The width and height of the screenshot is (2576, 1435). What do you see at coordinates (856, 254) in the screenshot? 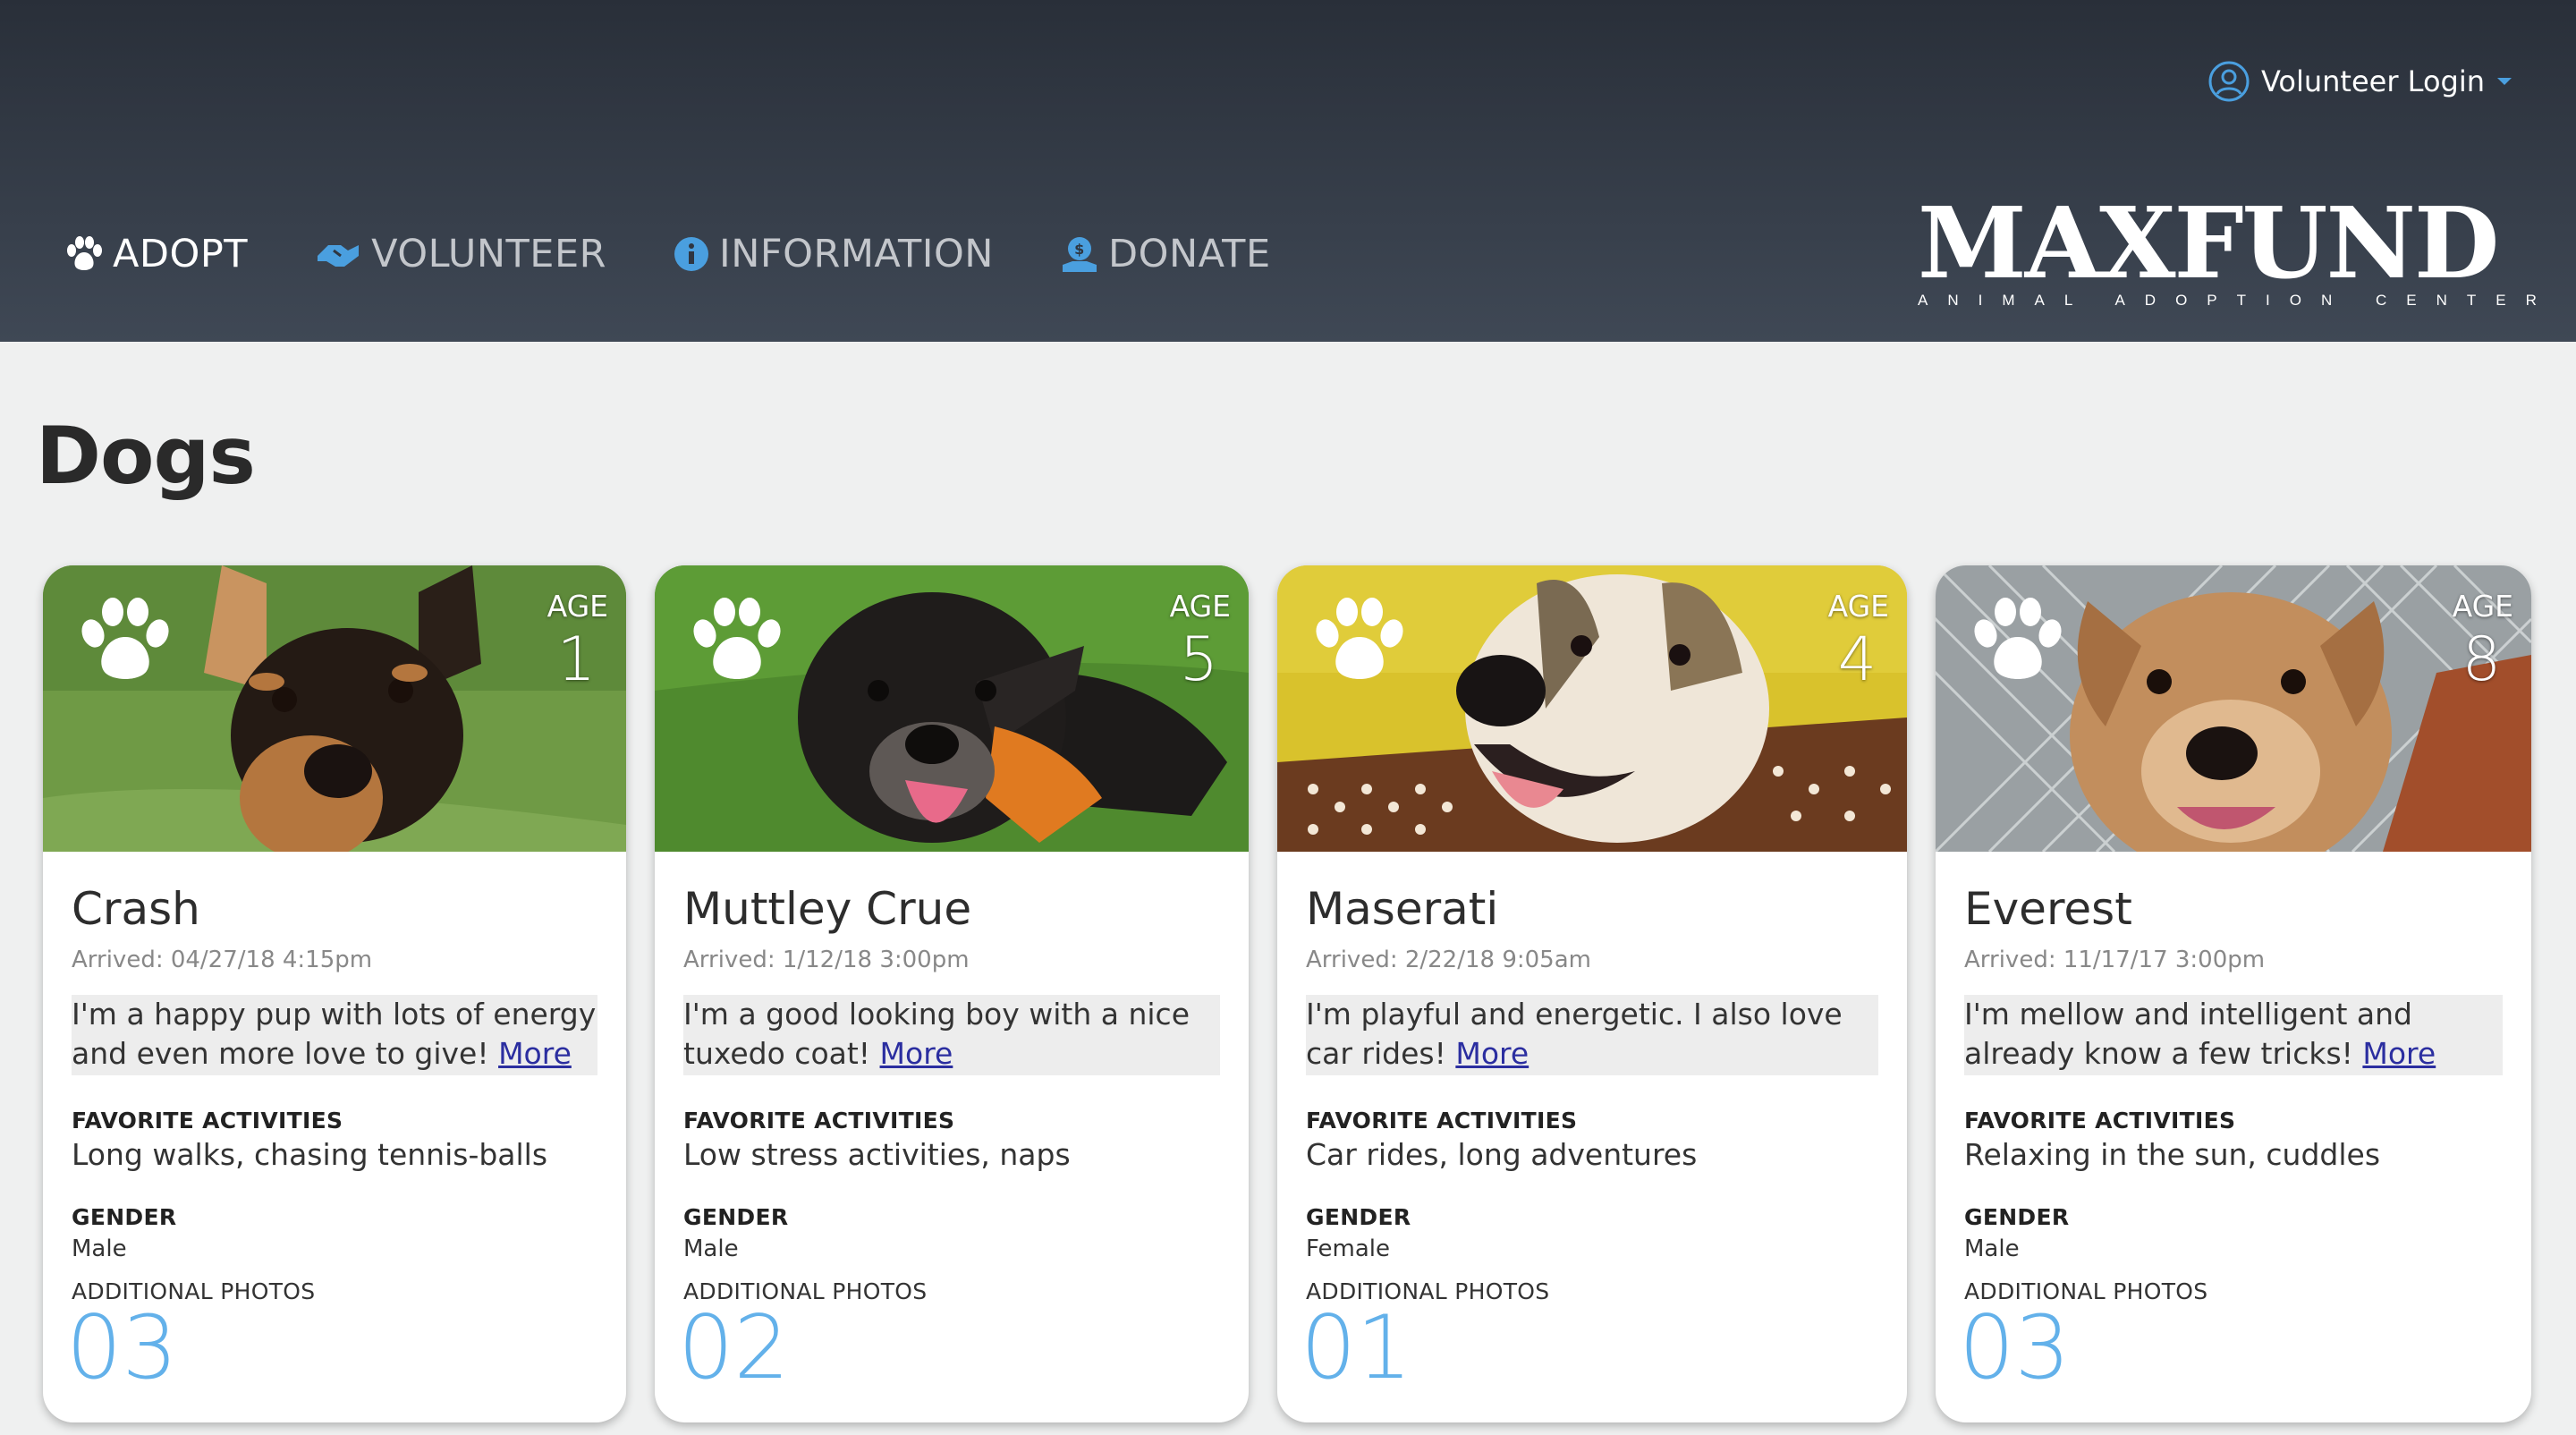
I see `nav-information-label: INFORMATION` at bounding box center [856, 254].